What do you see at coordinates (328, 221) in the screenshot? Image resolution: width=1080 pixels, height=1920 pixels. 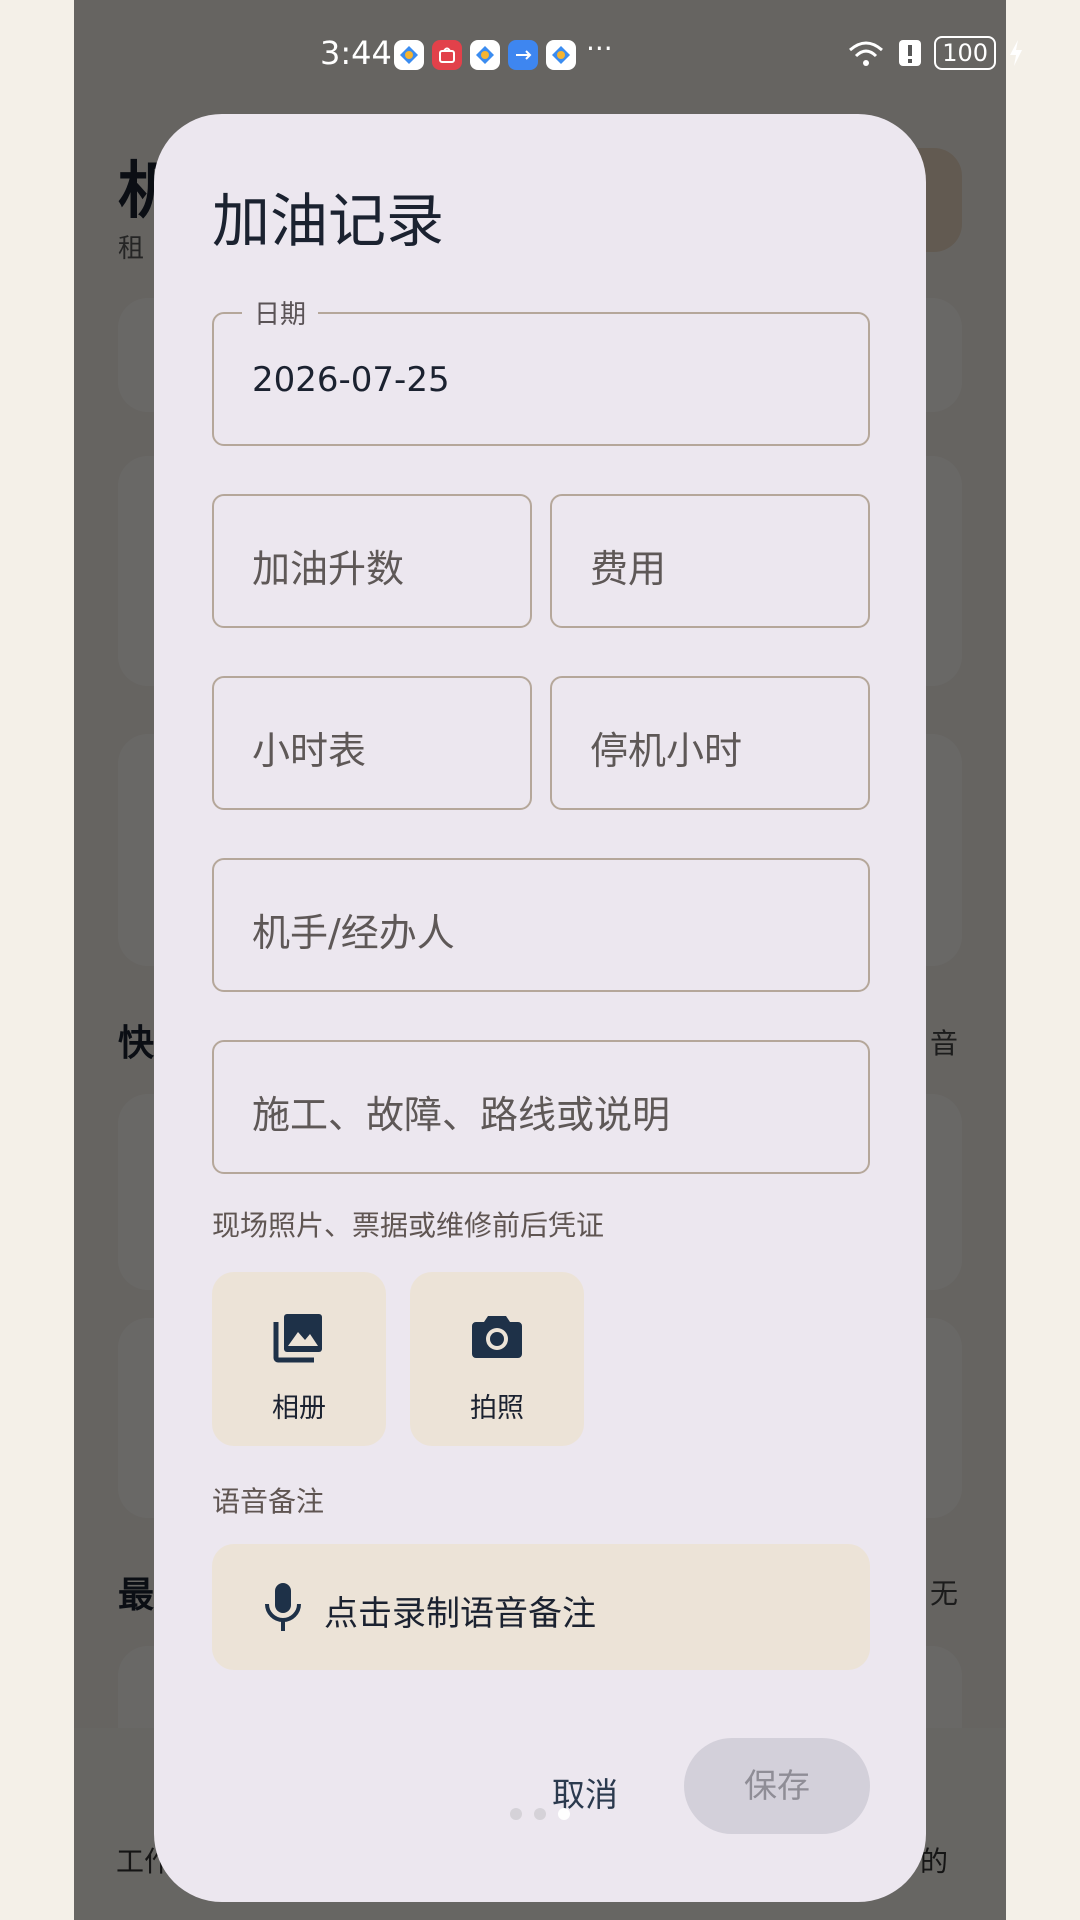 I see `dialog-title: 加油记录` at bounding box center [328, 221].